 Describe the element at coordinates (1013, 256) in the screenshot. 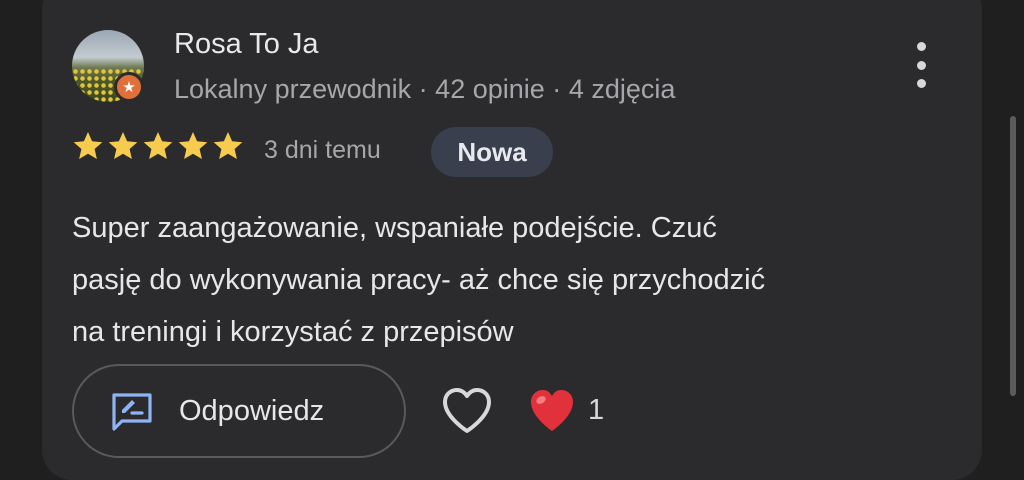

I see `scrollbar` at that location.